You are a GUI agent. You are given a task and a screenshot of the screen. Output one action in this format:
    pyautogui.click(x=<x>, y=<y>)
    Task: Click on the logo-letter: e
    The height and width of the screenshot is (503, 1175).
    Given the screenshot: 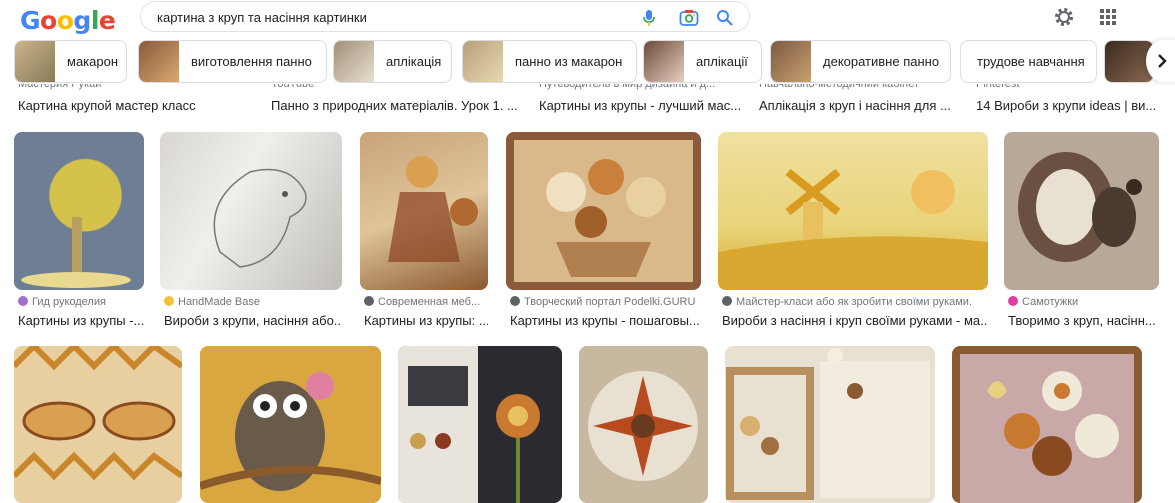 What is the action you would take?
    pyautogui.click(x=107, y=20)
    